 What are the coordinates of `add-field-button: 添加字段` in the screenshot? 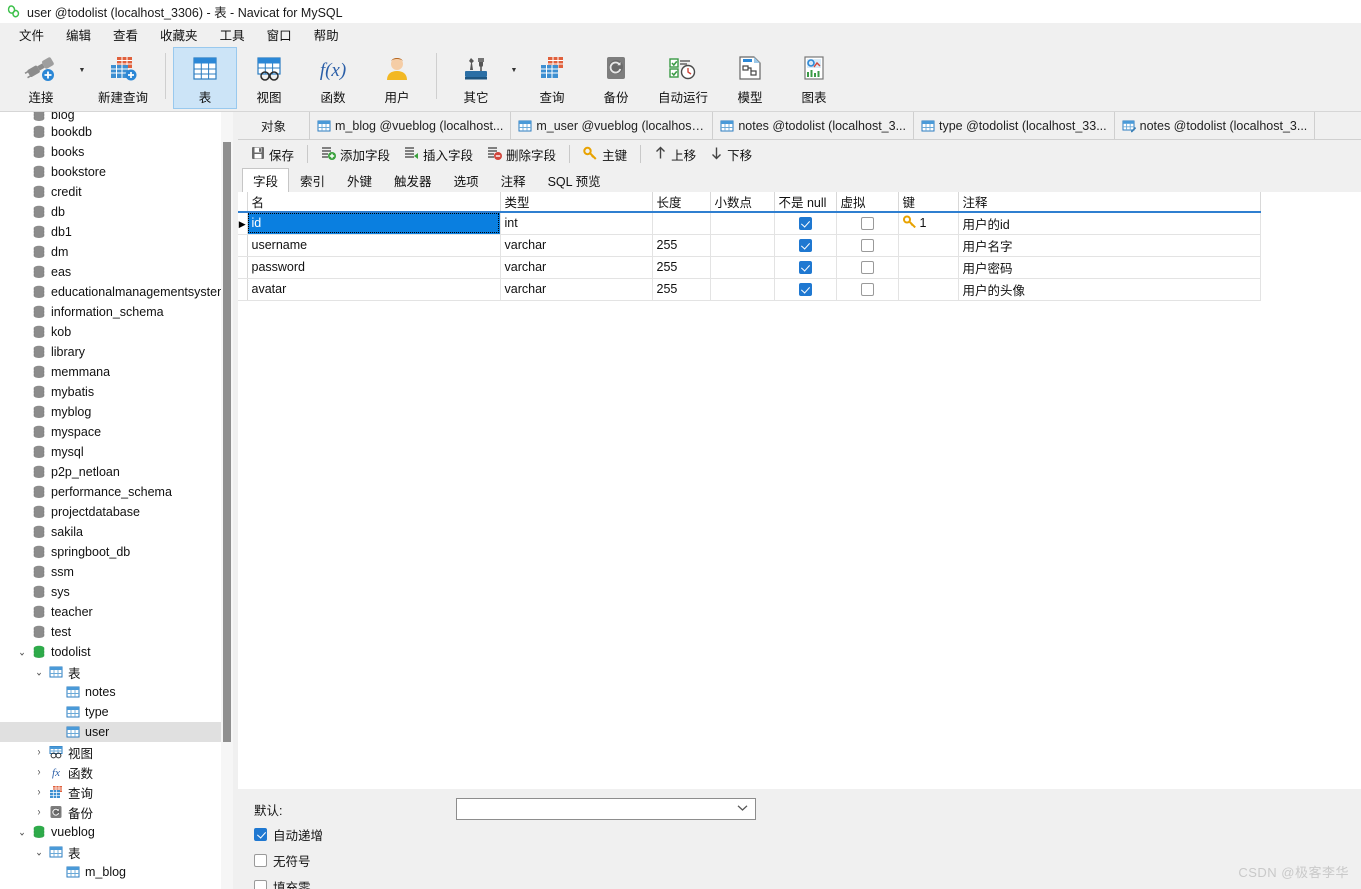 It's located at (355, 154).